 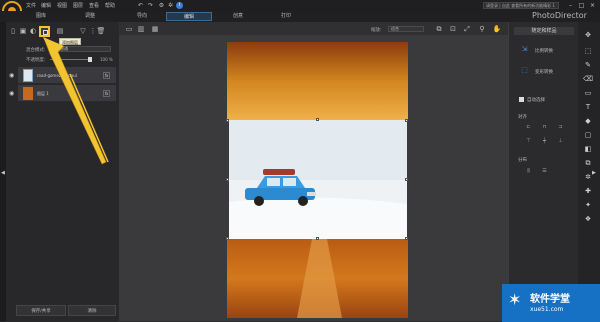 What do you see at coordinates (524, 49) in the screenshot?
I see `scale-transform-icon: ⇲` at bounding box center [524, 49].